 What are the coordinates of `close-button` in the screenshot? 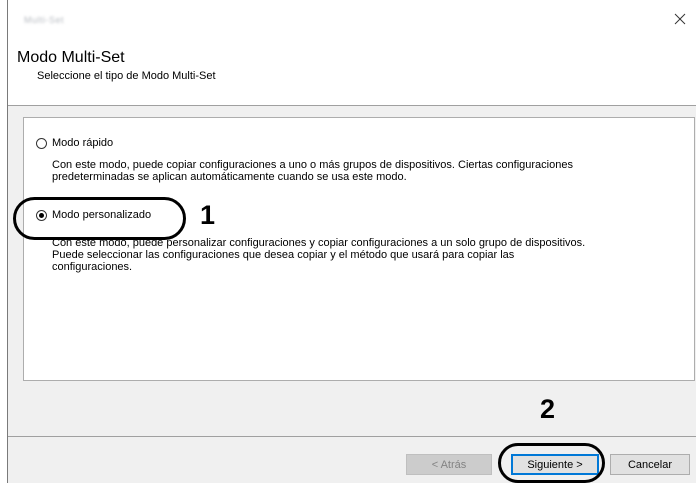 It's located at (680, 19).